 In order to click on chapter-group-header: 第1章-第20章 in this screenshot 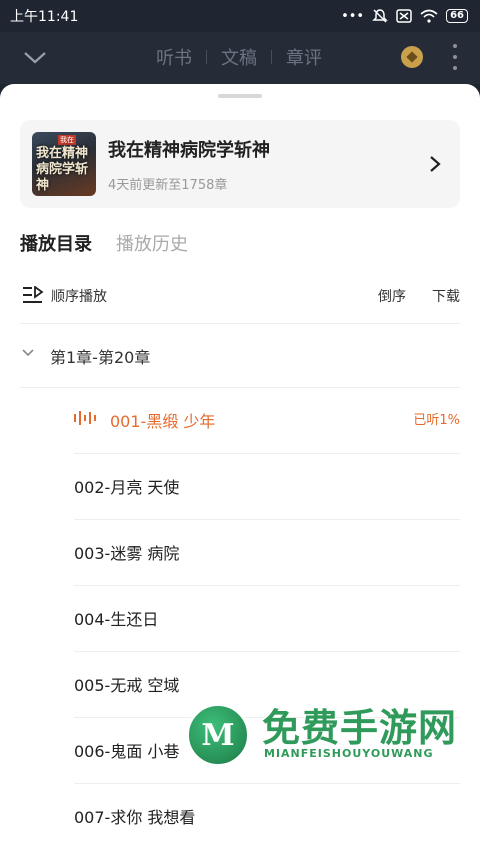, I will do `click(240, 355)`.